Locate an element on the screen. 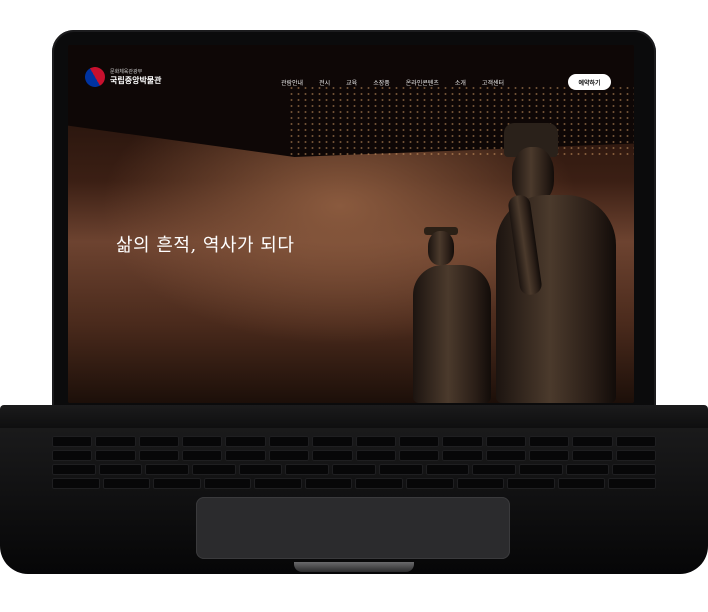 This screenshot has height=612, width=708. trackpad is located at coordinates (353, 528).